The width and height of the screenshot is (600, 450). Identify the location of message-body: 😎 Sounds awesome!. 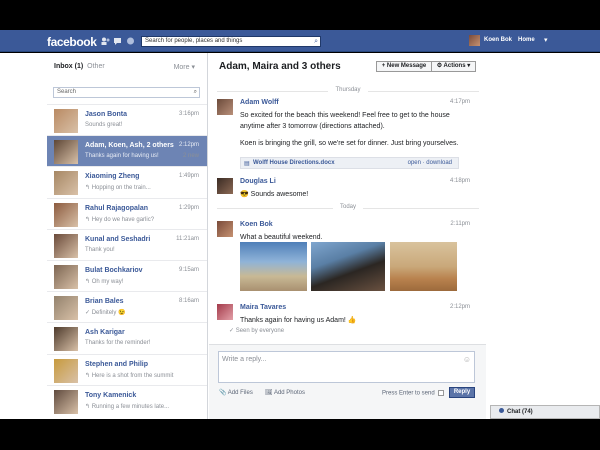
(274, 194).